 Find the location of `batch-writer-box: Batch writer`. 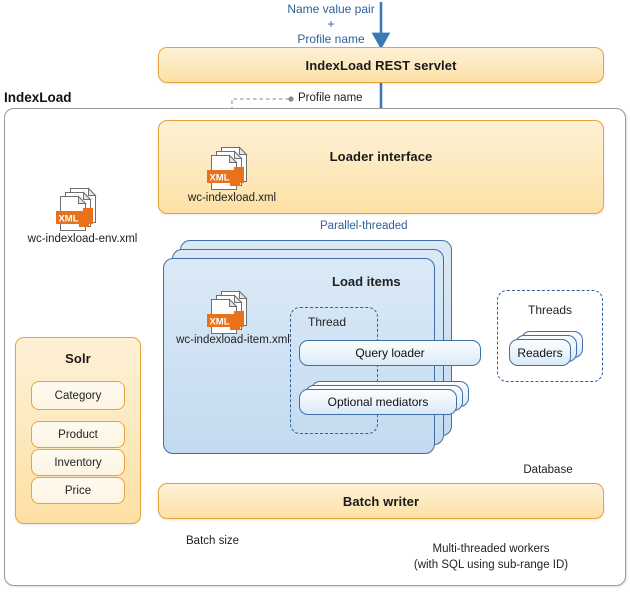

batch-writer-box: Batch writer is located at coordinates (381, 501).